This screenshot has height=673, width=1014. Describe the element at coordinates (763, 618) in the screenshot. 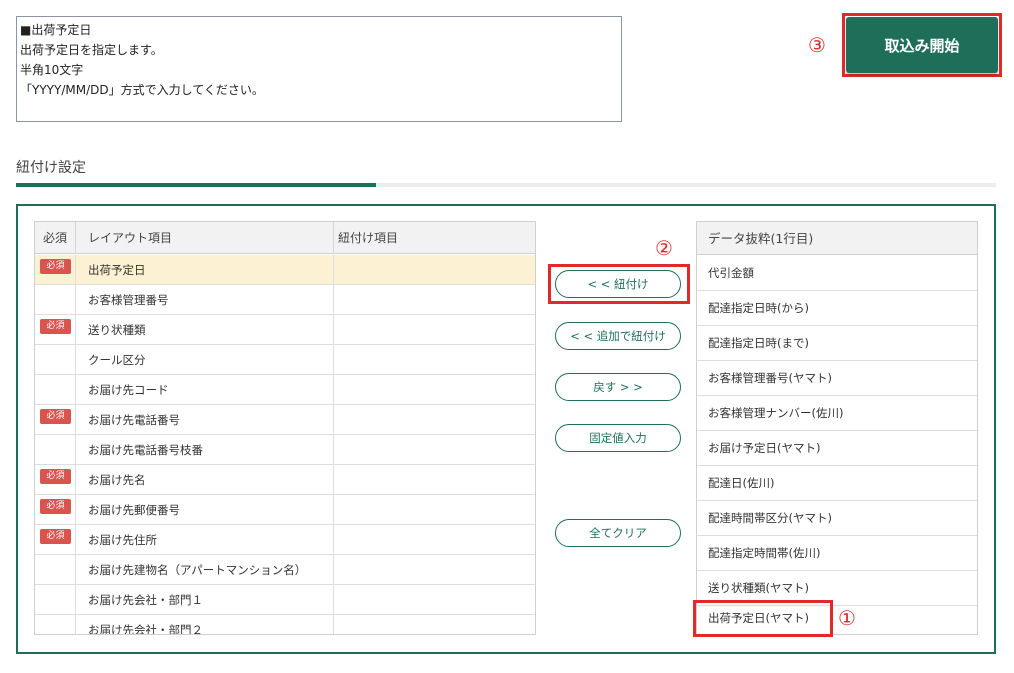

I see `highlight-frame-data-item` at that location.